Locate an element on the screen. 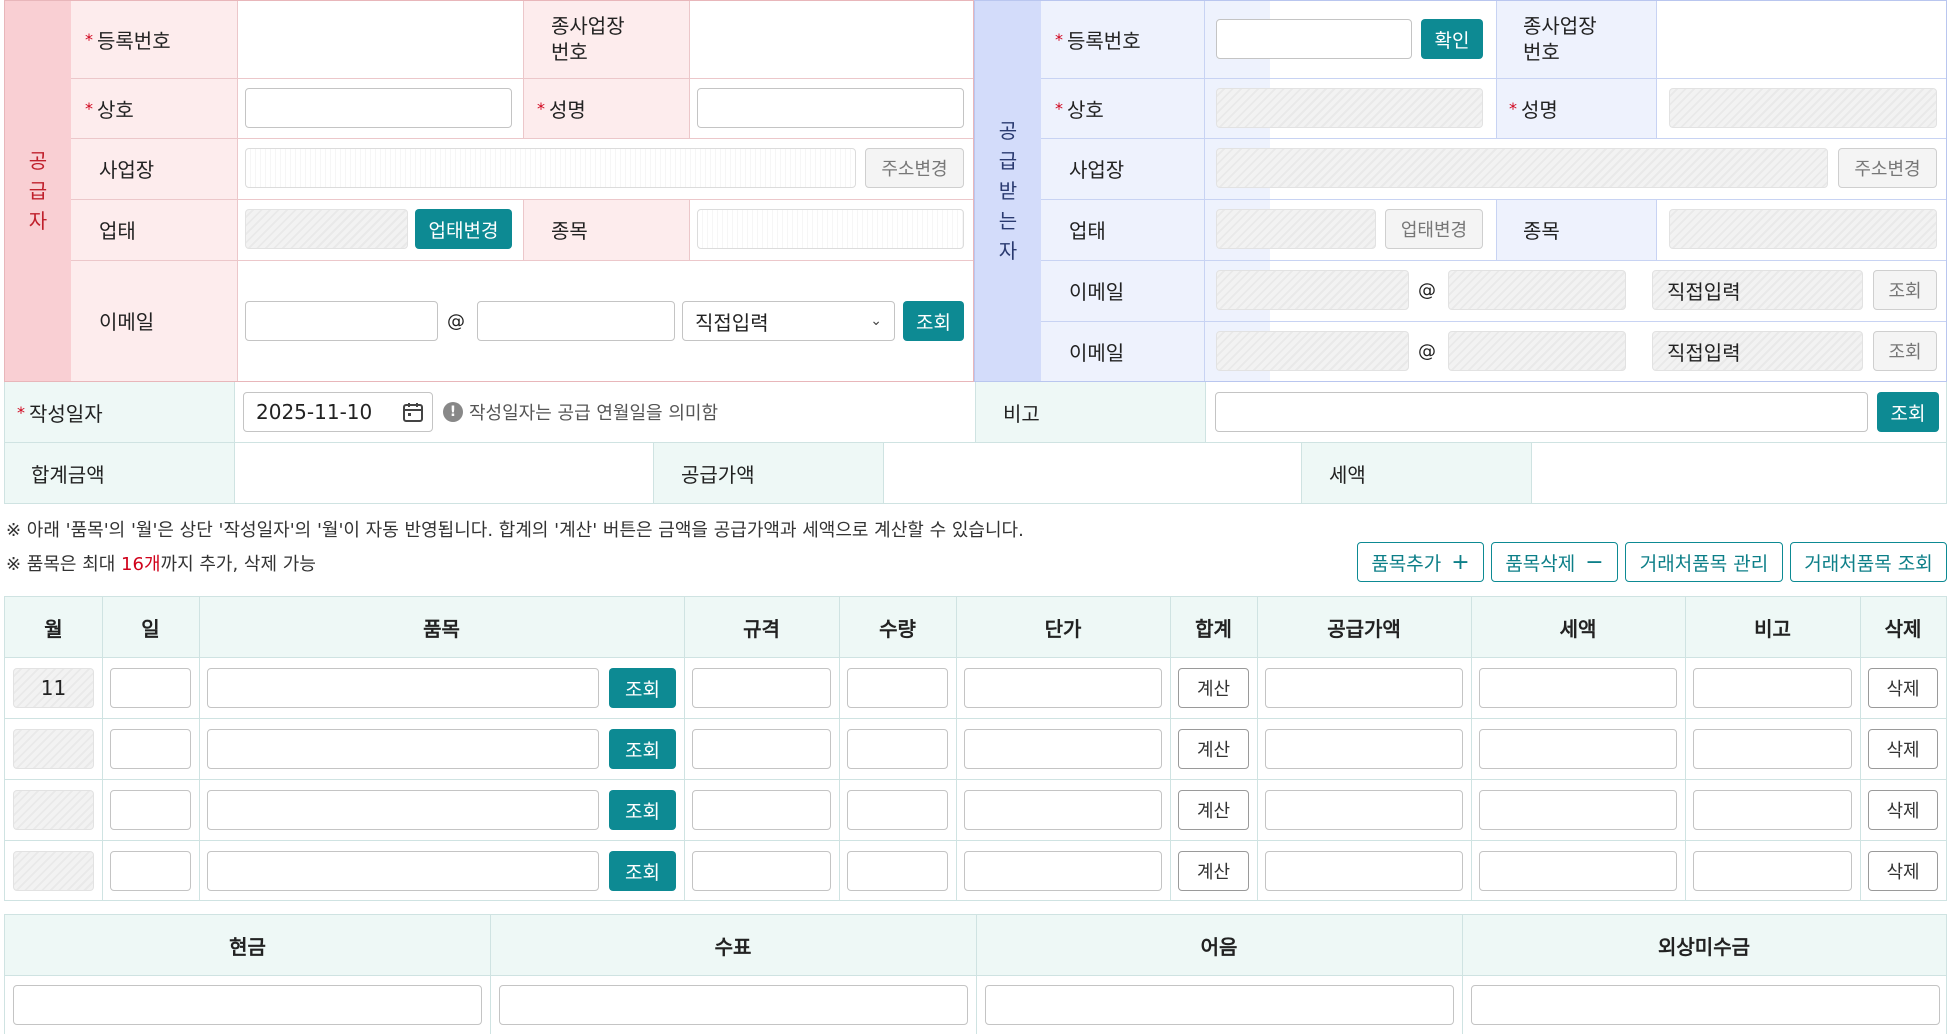  receiver-address-input is located at coordinates (1522, 168).